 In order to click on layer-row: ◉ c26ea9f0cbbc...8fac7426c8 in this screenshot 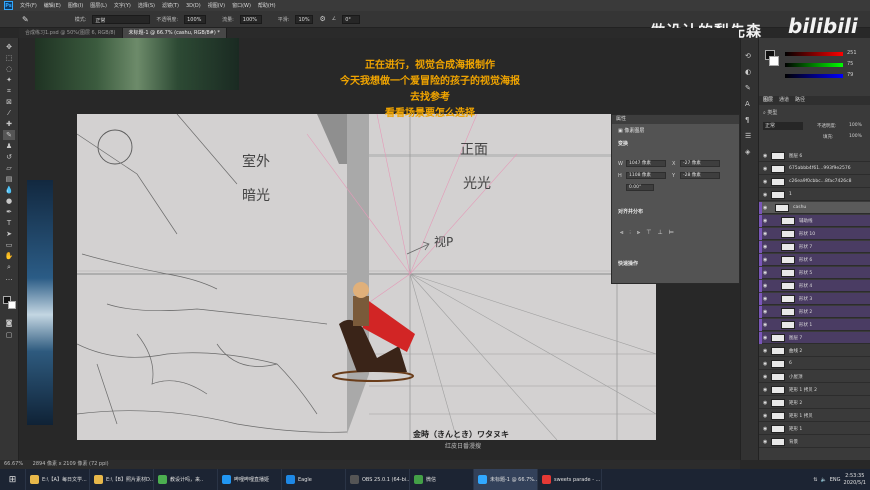, I will do `click(814, 182)`.